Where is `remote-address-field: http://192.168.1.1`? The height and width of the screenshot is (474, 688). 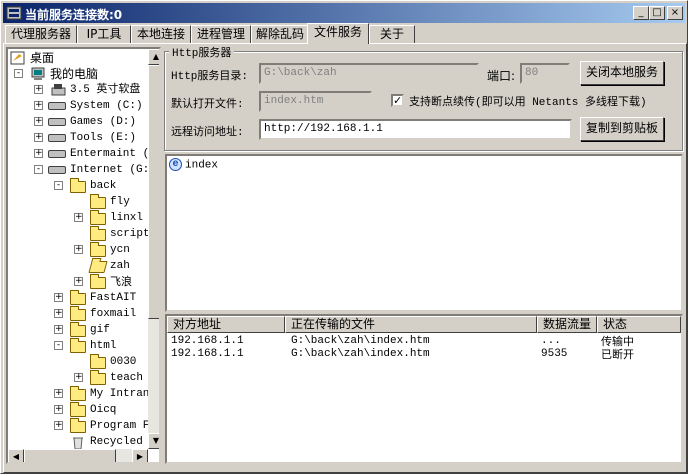
remote-address-field: http://192.168.1.1 is located at coordinates (415, 129).